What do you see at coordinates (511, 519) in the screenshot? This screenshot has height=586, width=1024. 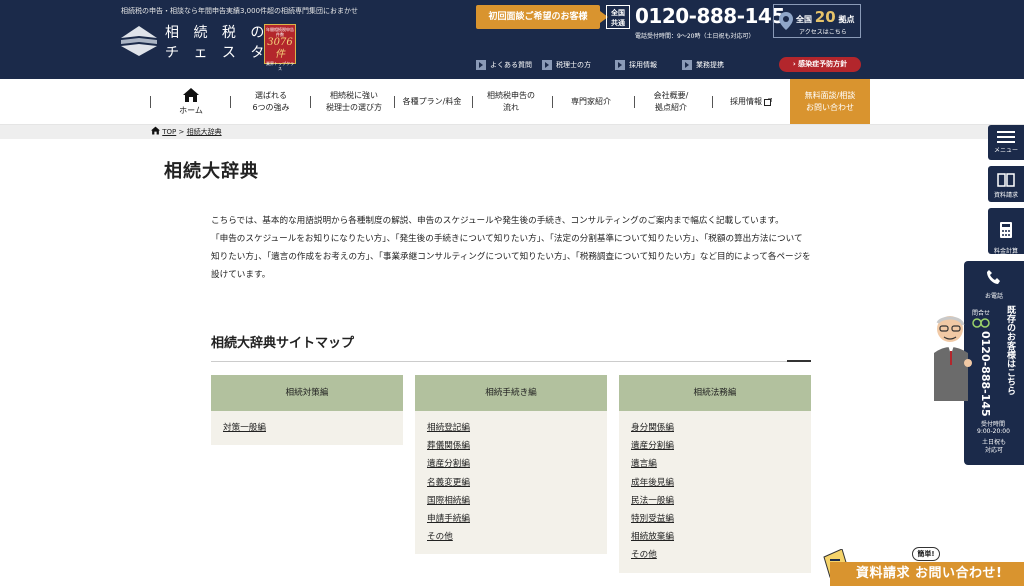 I see `sitemap-link: 申請手続編` at bounding box center [511, 519].